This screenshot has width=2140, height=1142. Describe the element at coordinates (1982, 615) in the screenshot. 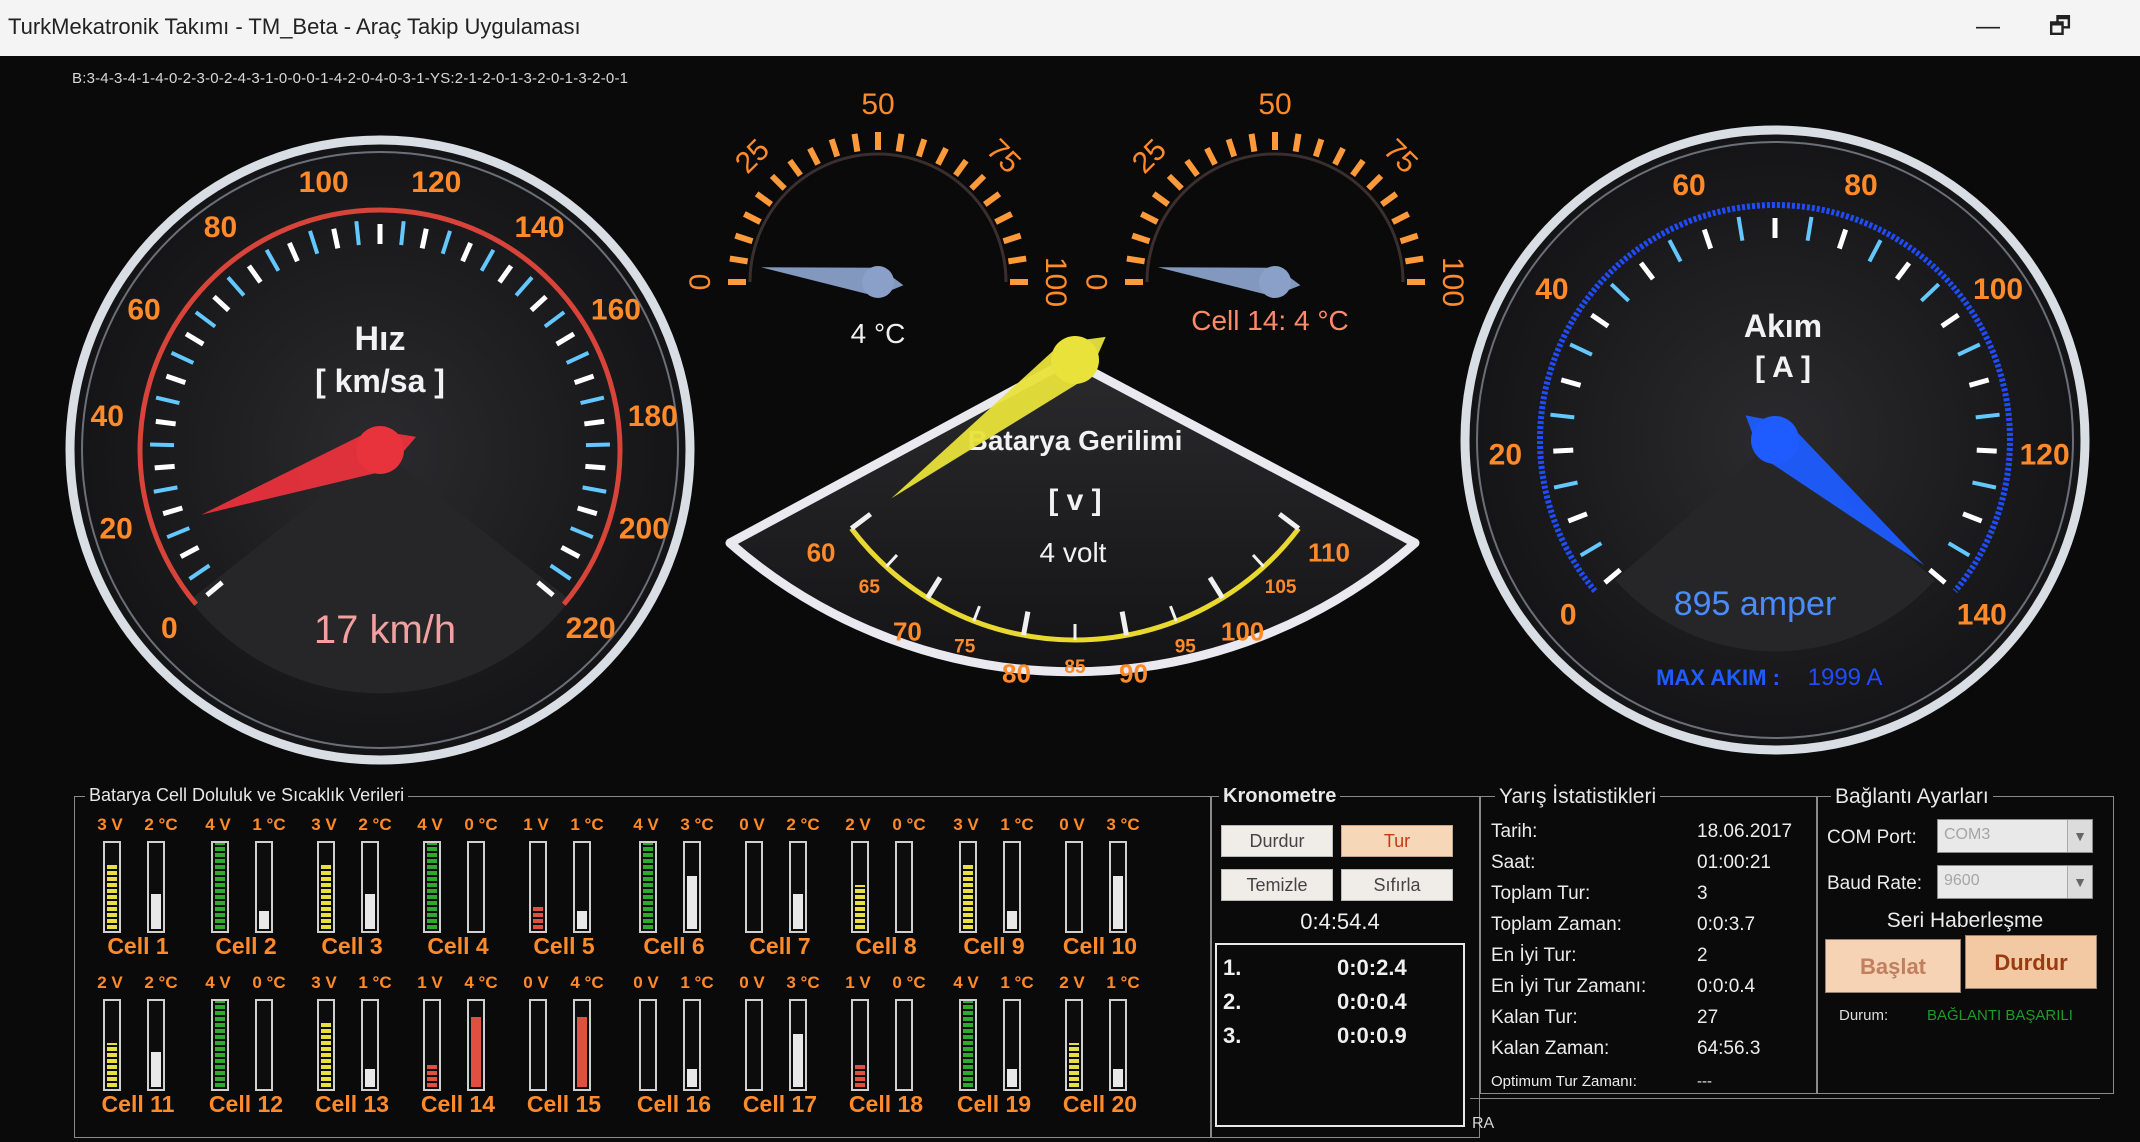

I see `current-tick-label: 140` at that location.